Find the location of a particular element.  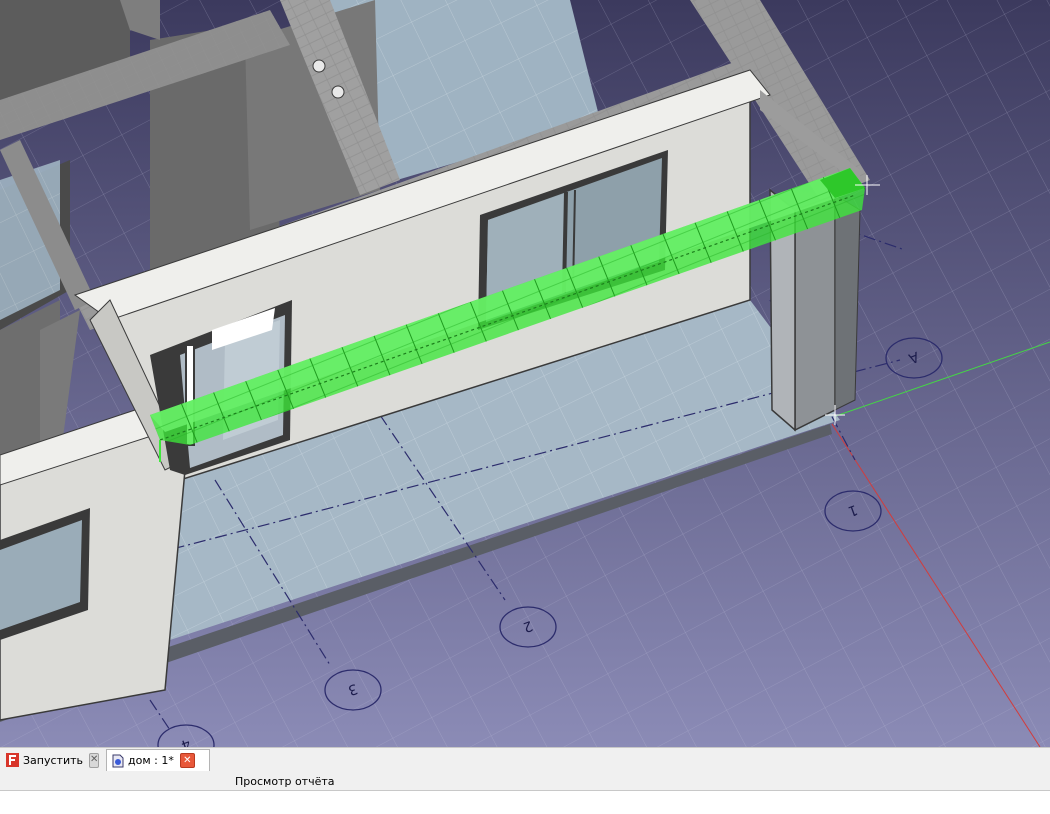

document-tab-bar: Запустить ✕ дом : 1* ✕ is located at coordinates (525, 759).